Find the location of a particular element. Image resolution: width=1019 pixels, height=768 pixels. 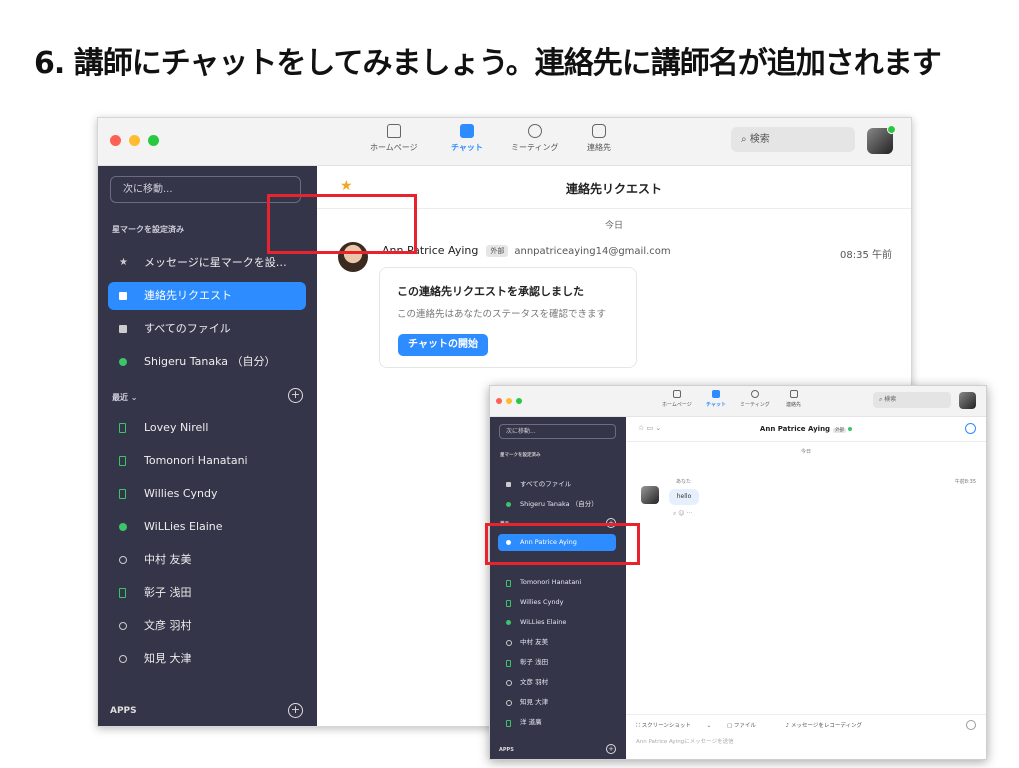

add-contact-button: + is located at coordinates (295, 395).